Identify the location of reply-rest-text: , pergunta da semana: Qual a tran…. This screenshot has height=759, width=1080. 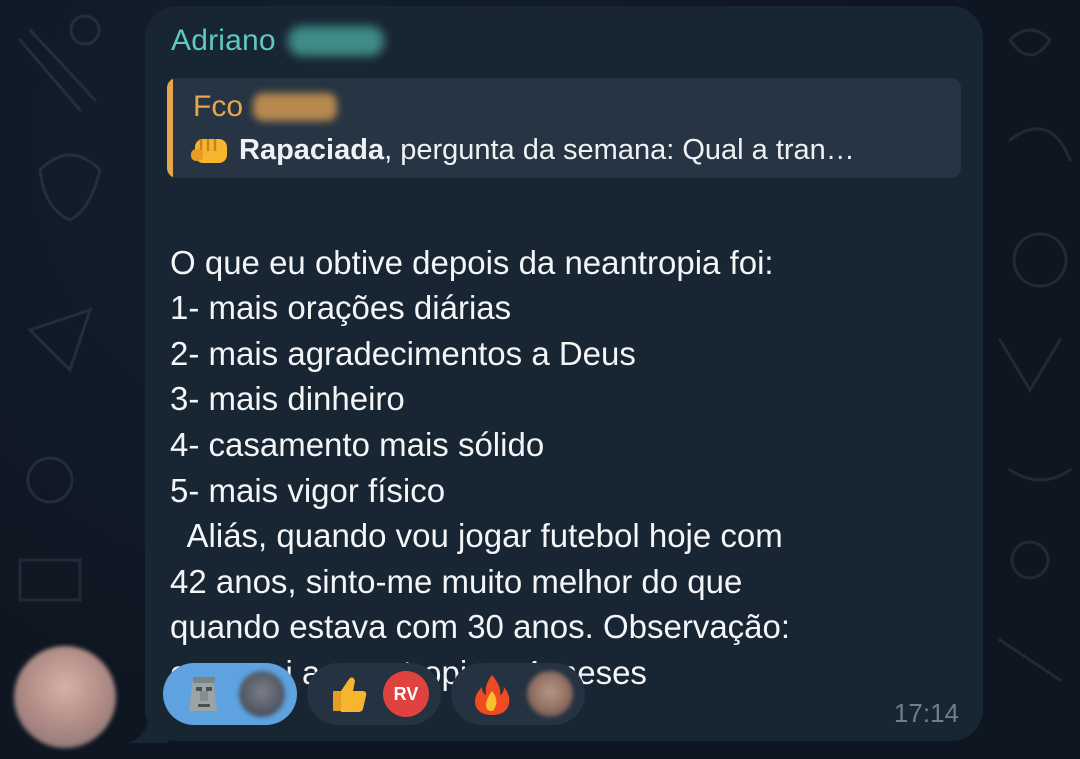
(619, 149).